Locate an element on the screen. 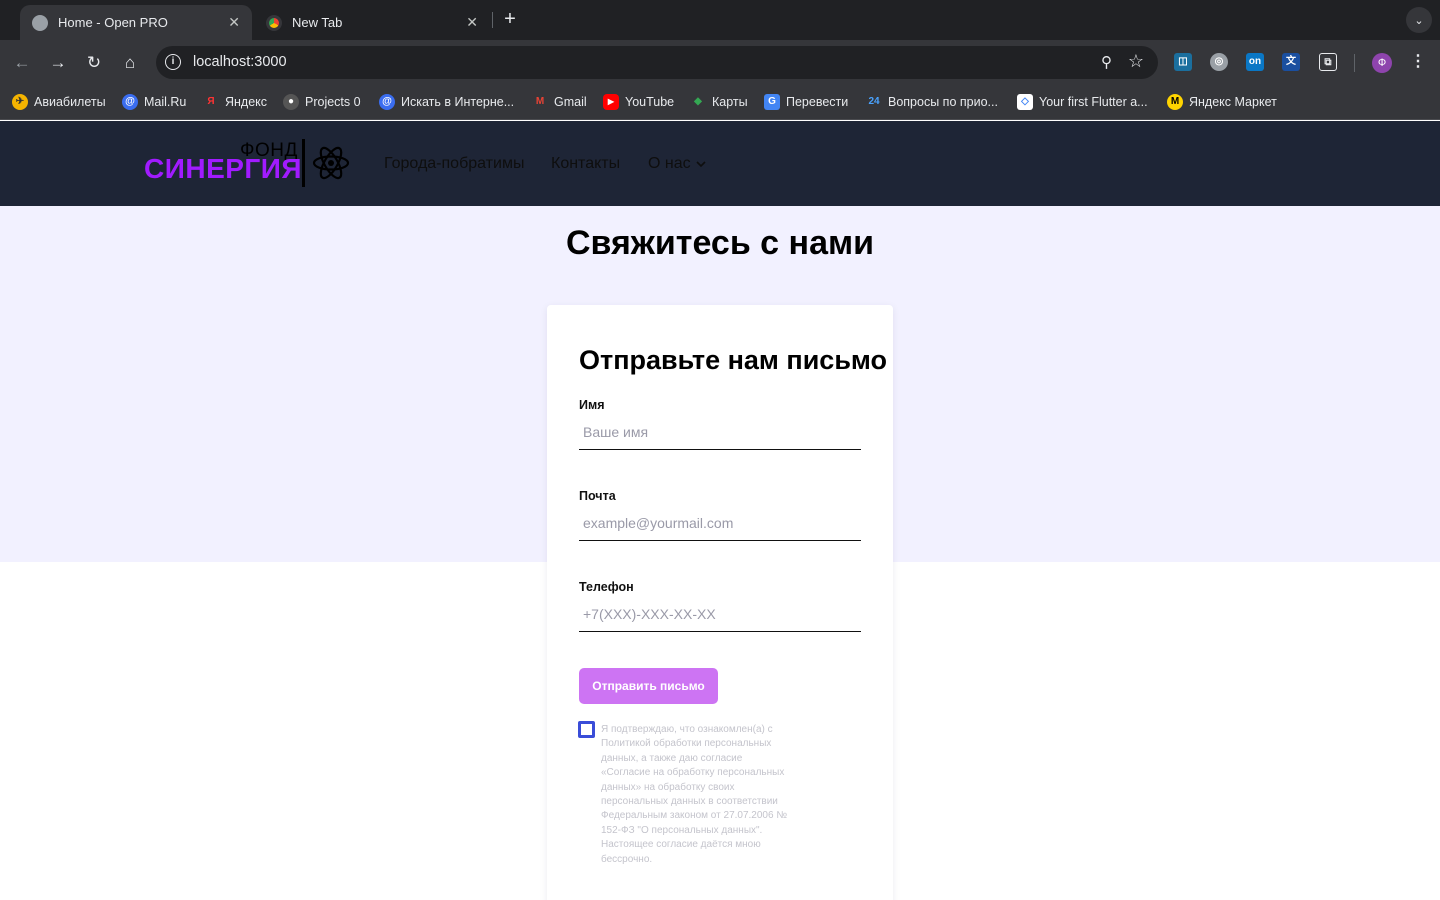 The image size is (1440, 900). url-text: localhost:3000 is located at coordinates (240, 62).